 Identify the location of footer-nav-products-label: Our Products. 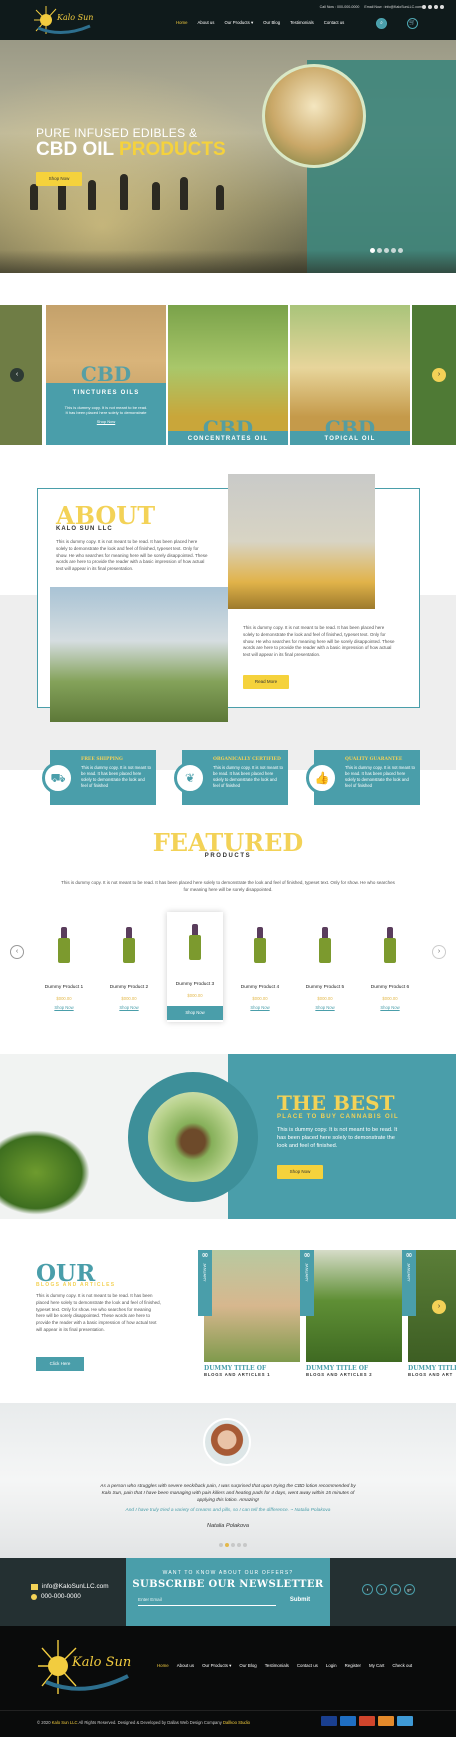
(215, 1665).